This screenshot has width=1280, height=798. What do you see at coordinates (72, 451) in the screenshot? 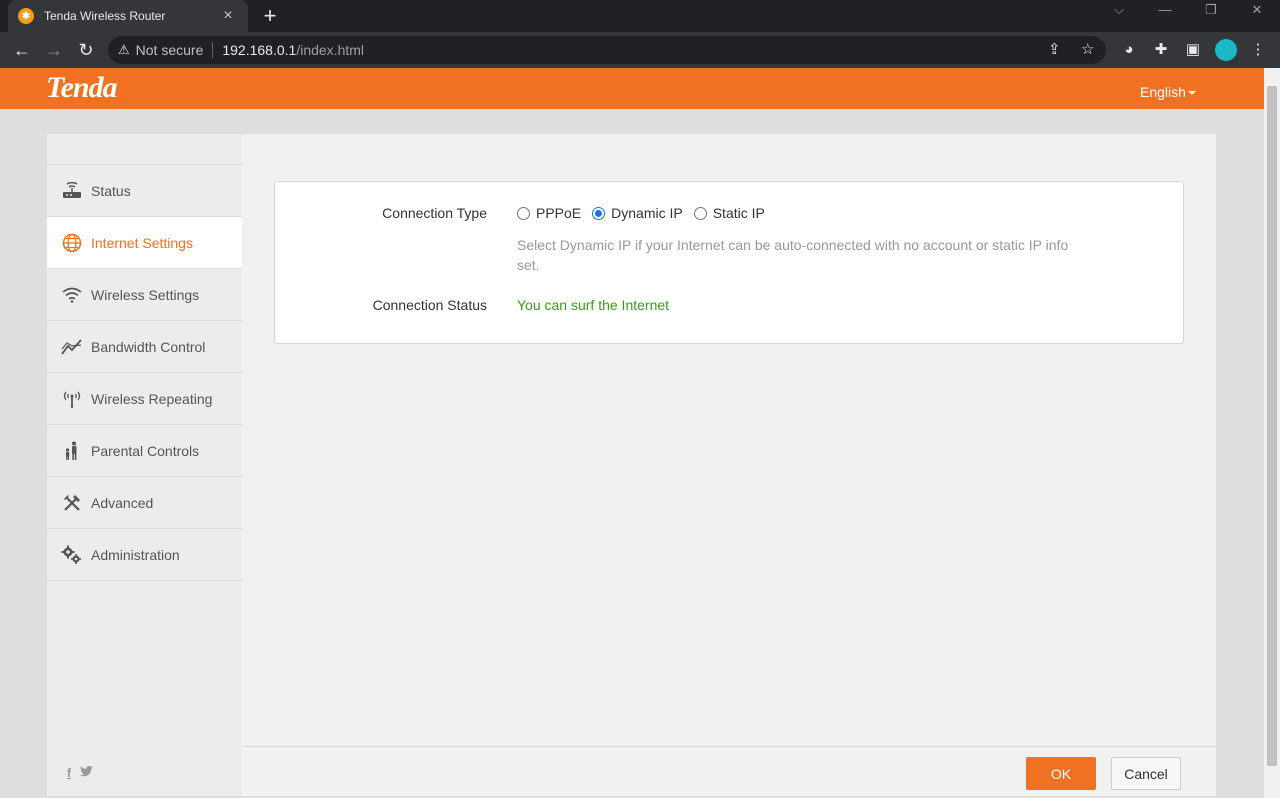
I see `family-icon` at bounding box center [72, 451].